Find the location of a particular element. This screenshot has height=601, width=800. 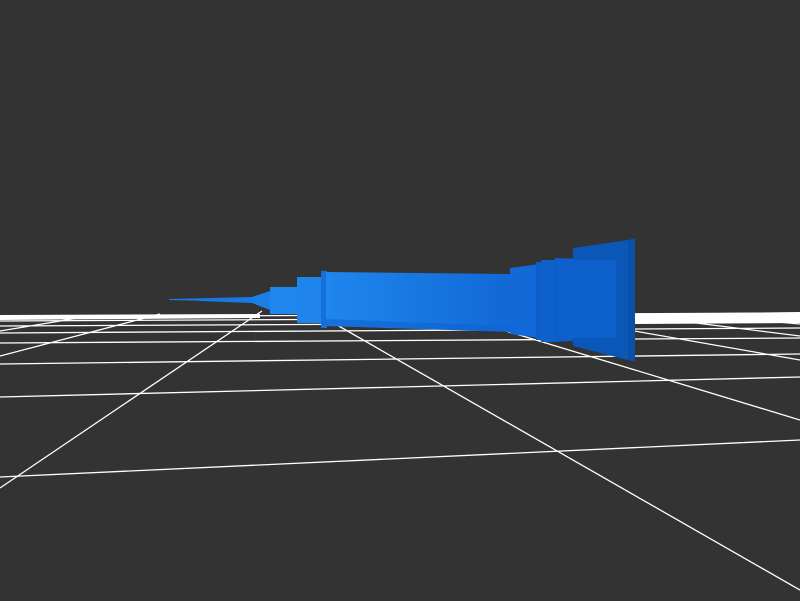

thumb-plate-edge is located at coordinates (631, 300).